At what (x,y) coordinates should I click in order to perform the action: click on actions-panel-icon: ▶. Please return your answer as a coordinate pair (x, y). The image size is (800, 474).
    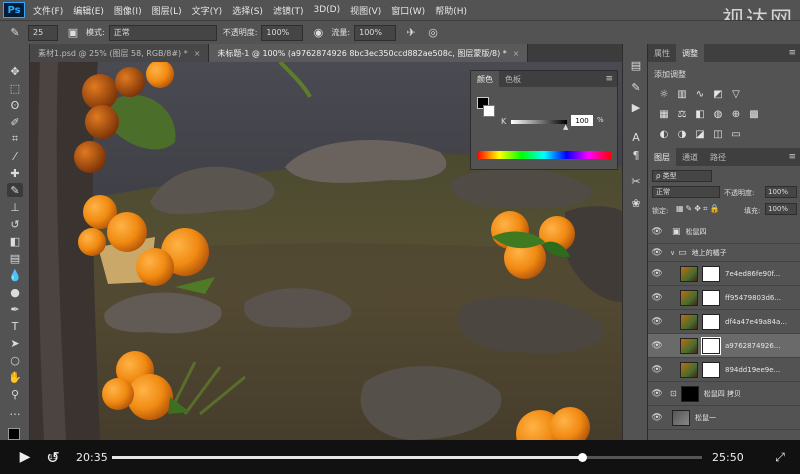
    Looking at the image, I should click on (636, 107).